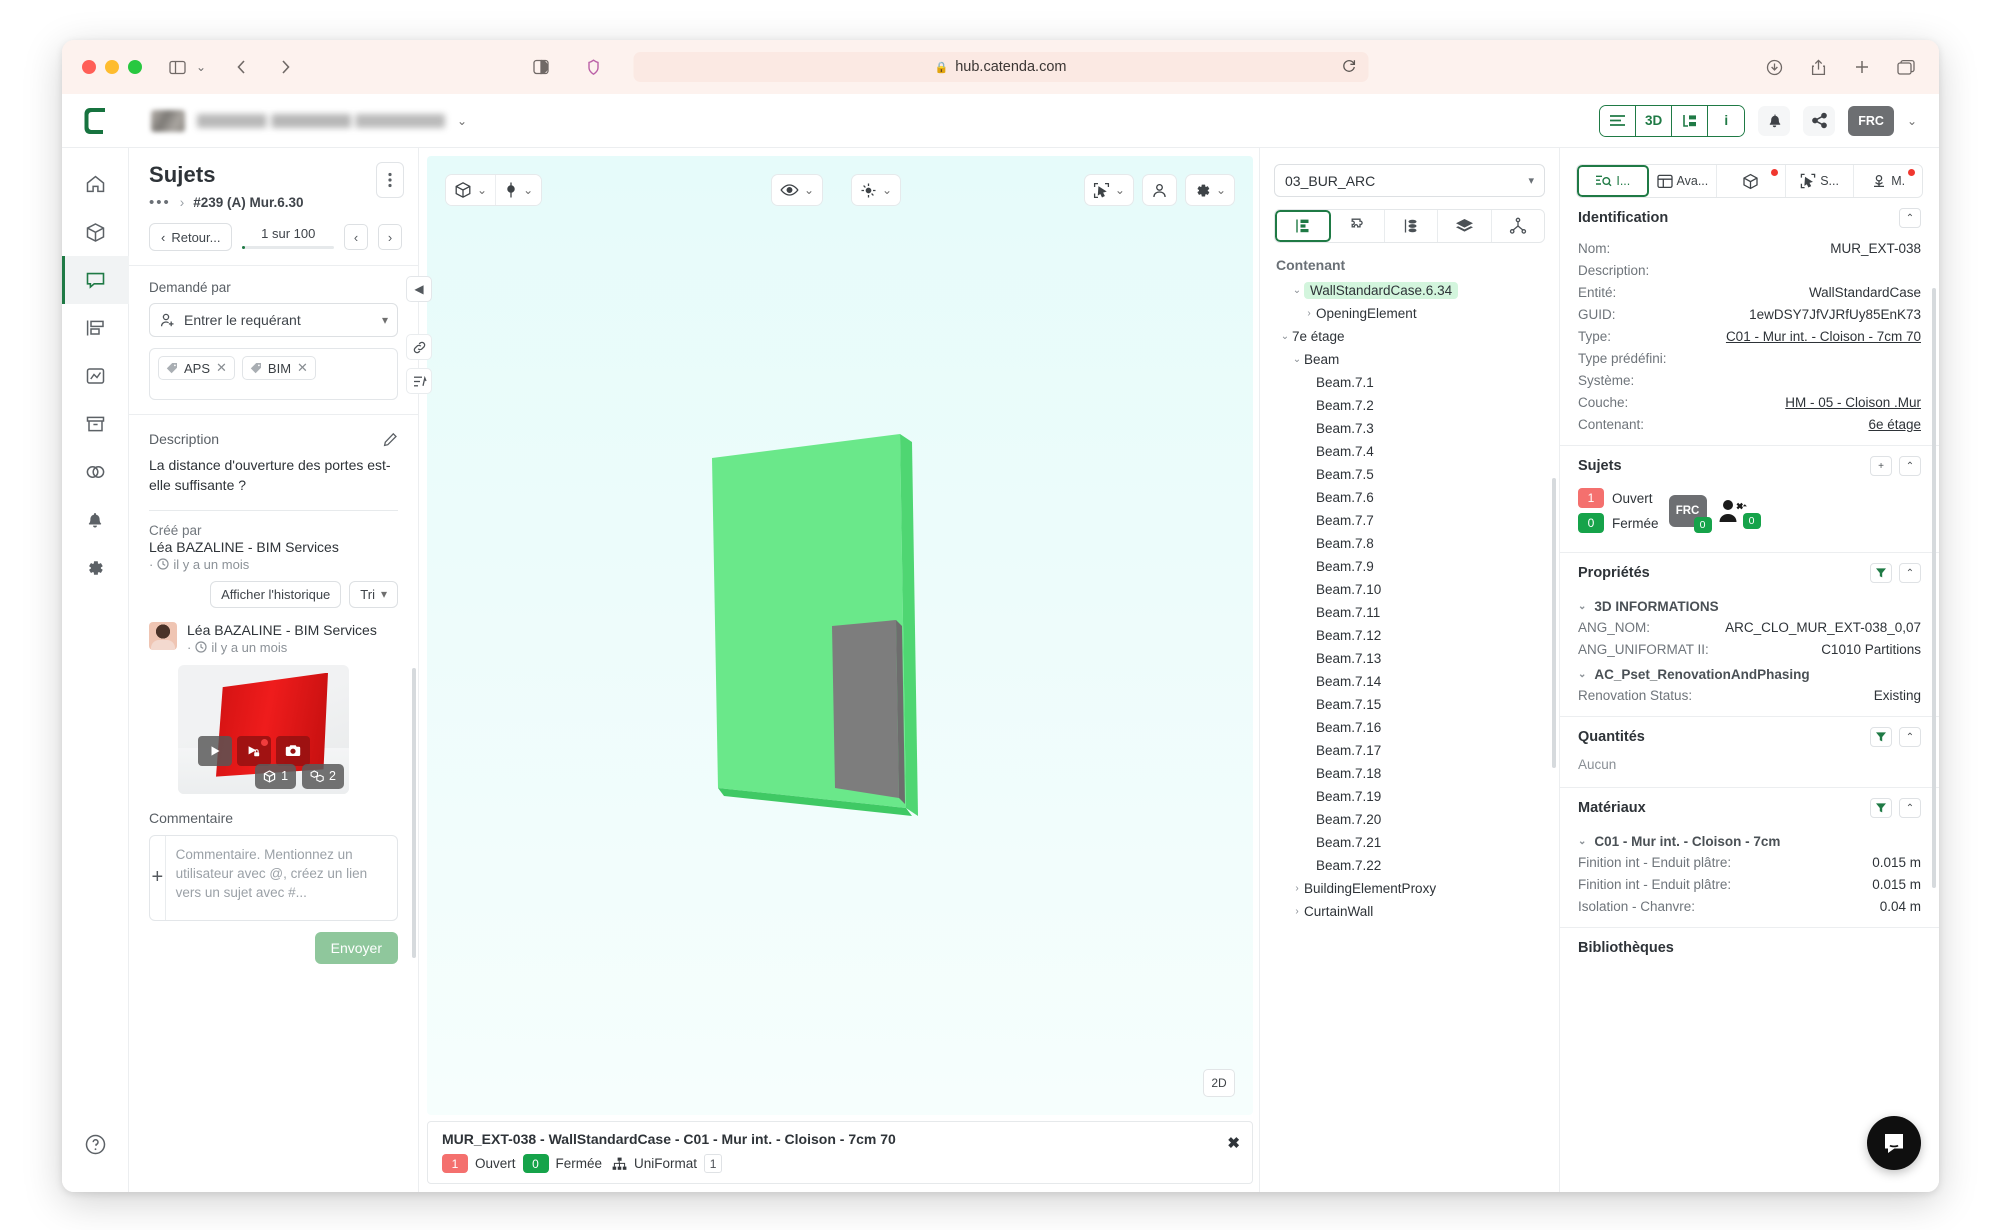 The image size is (2000, 1230). I want to click on tree-node: Beam.7.18, so click(1409, 773).